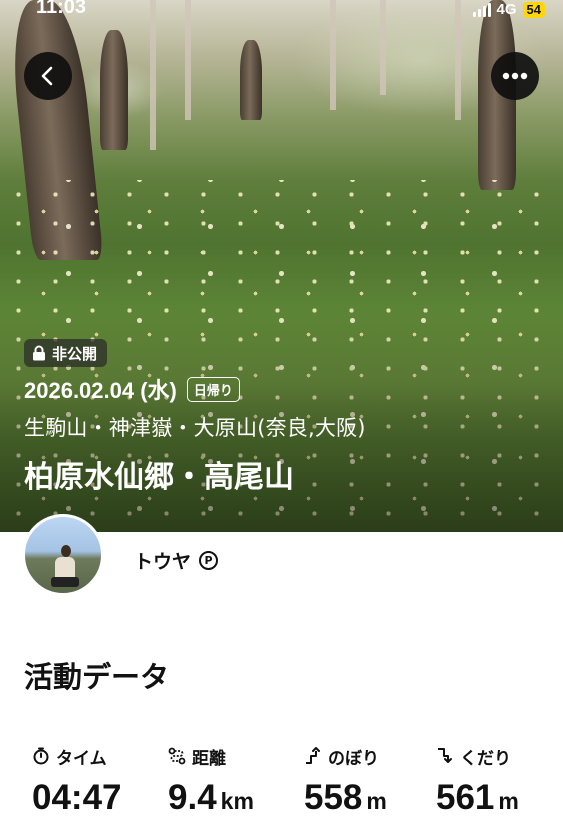  What do you see at coordinates (77, 797) in the screenshot?
I see `stat-value: 04:47` at bounding box center [77, 797].